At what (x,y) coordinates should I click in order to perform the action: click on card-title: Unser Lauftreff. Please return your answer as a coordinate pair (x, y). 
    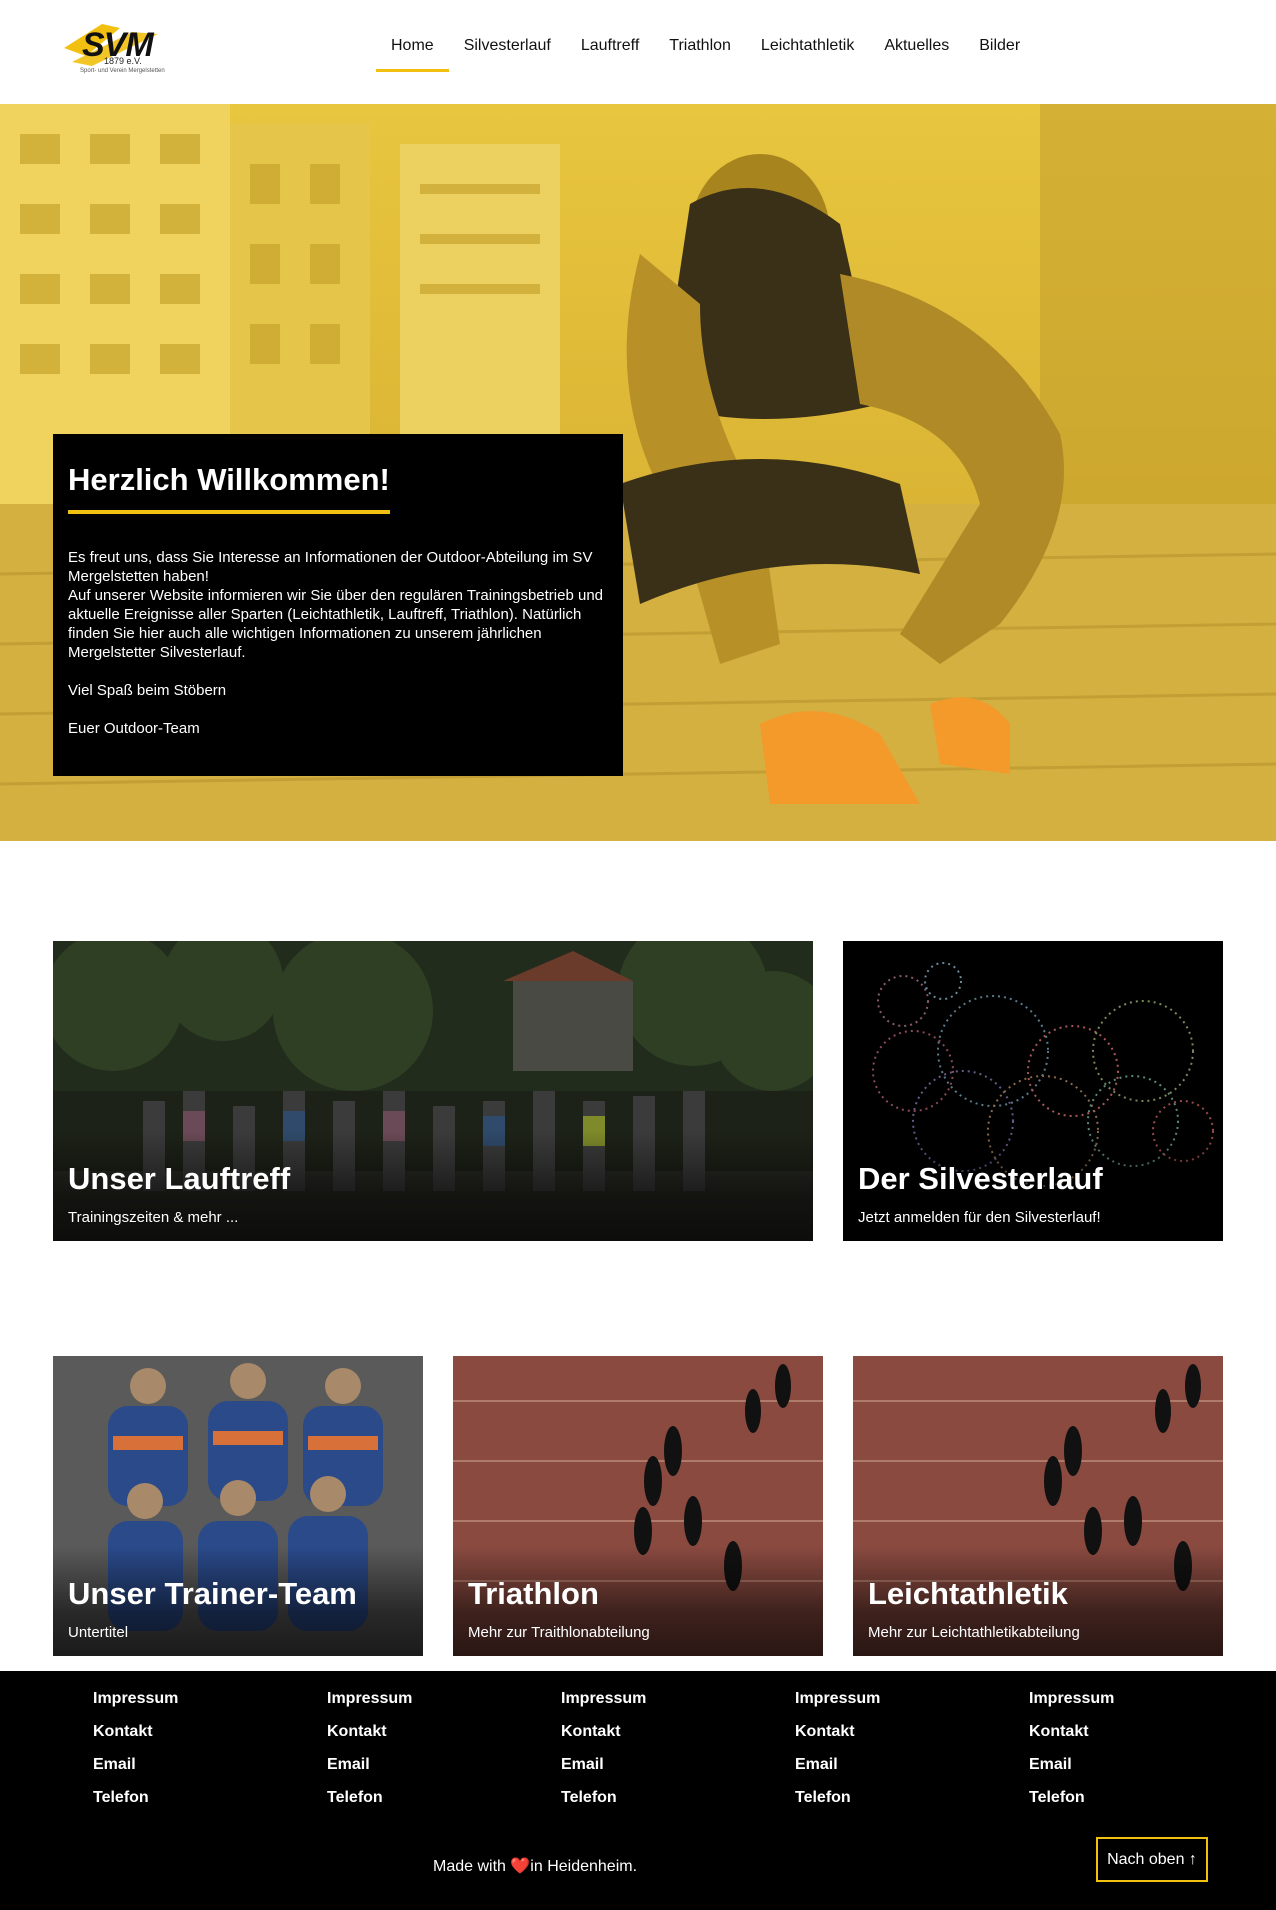
    Looking at the image, I should click on (179, 1178).